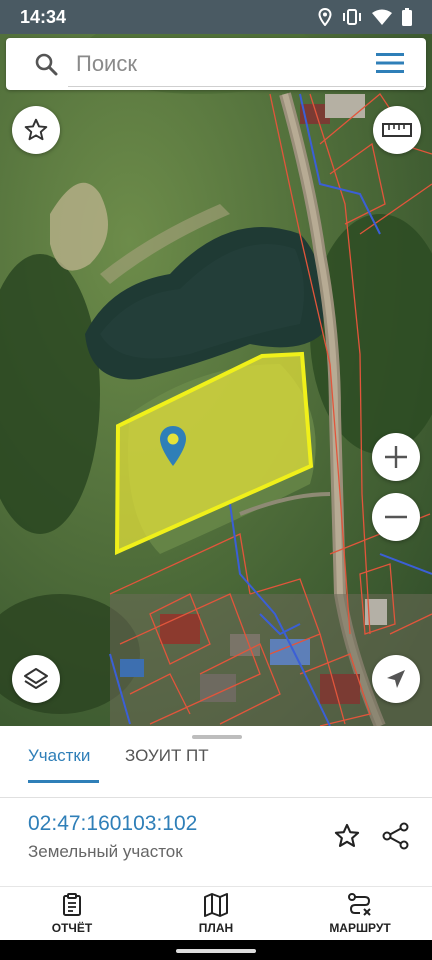  I want to click on nav-plan-label: ПЛАН, so click(216, 928).